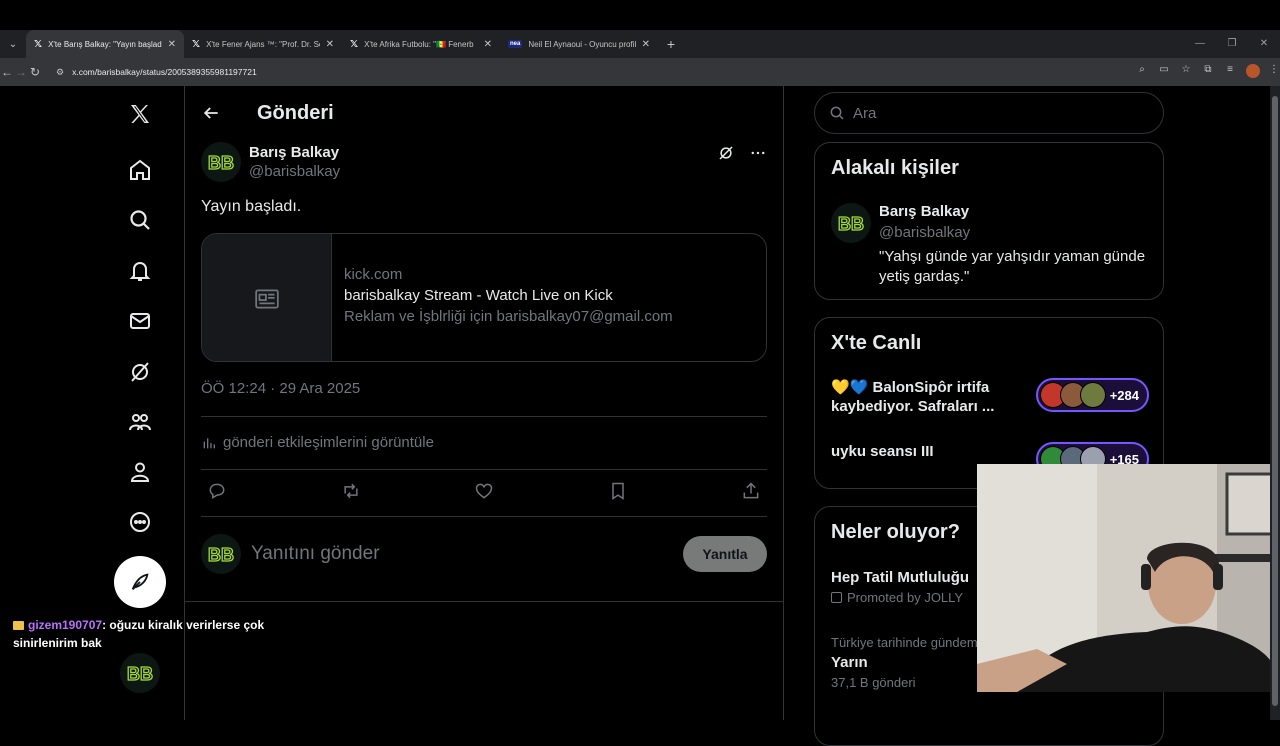 The width and height of the screenshot is (1280, 746). I want to click on communities-icon, so click(140, 422).